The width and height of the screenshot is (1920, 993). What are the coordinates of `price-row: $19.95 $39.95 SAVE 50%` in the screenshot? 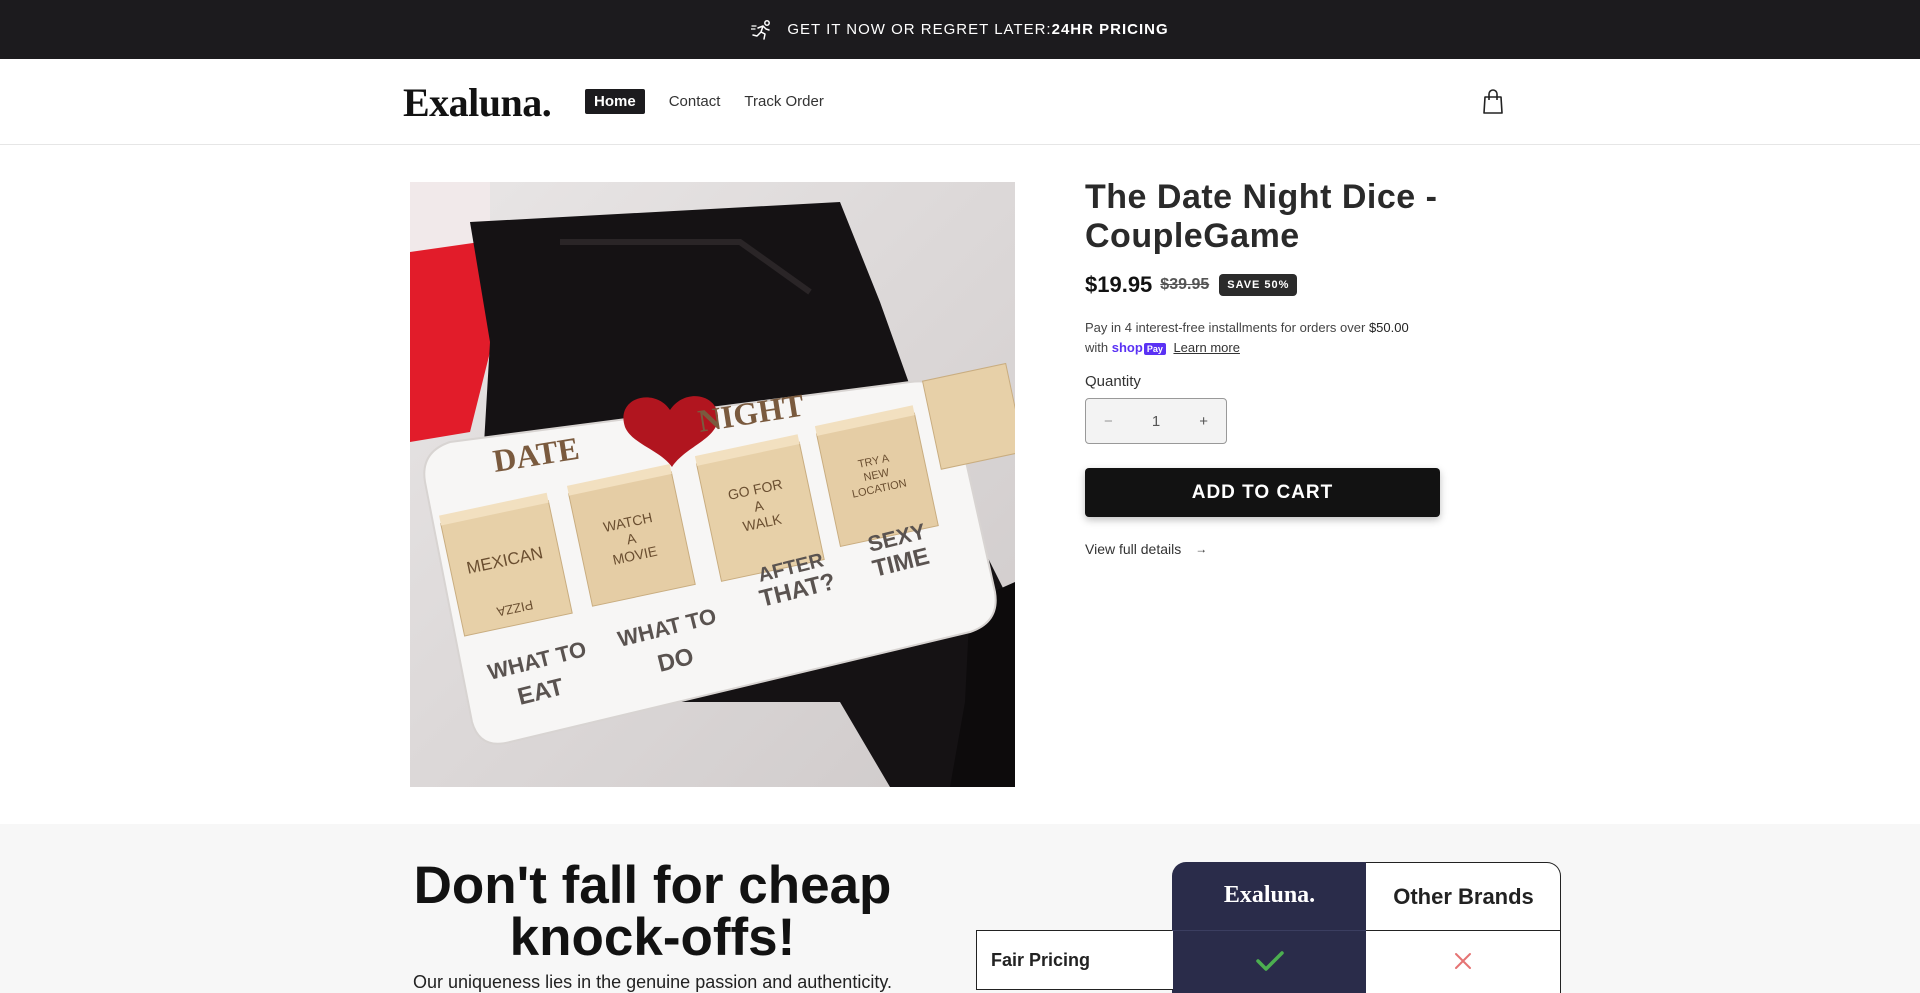 It's located at (1285, 285).